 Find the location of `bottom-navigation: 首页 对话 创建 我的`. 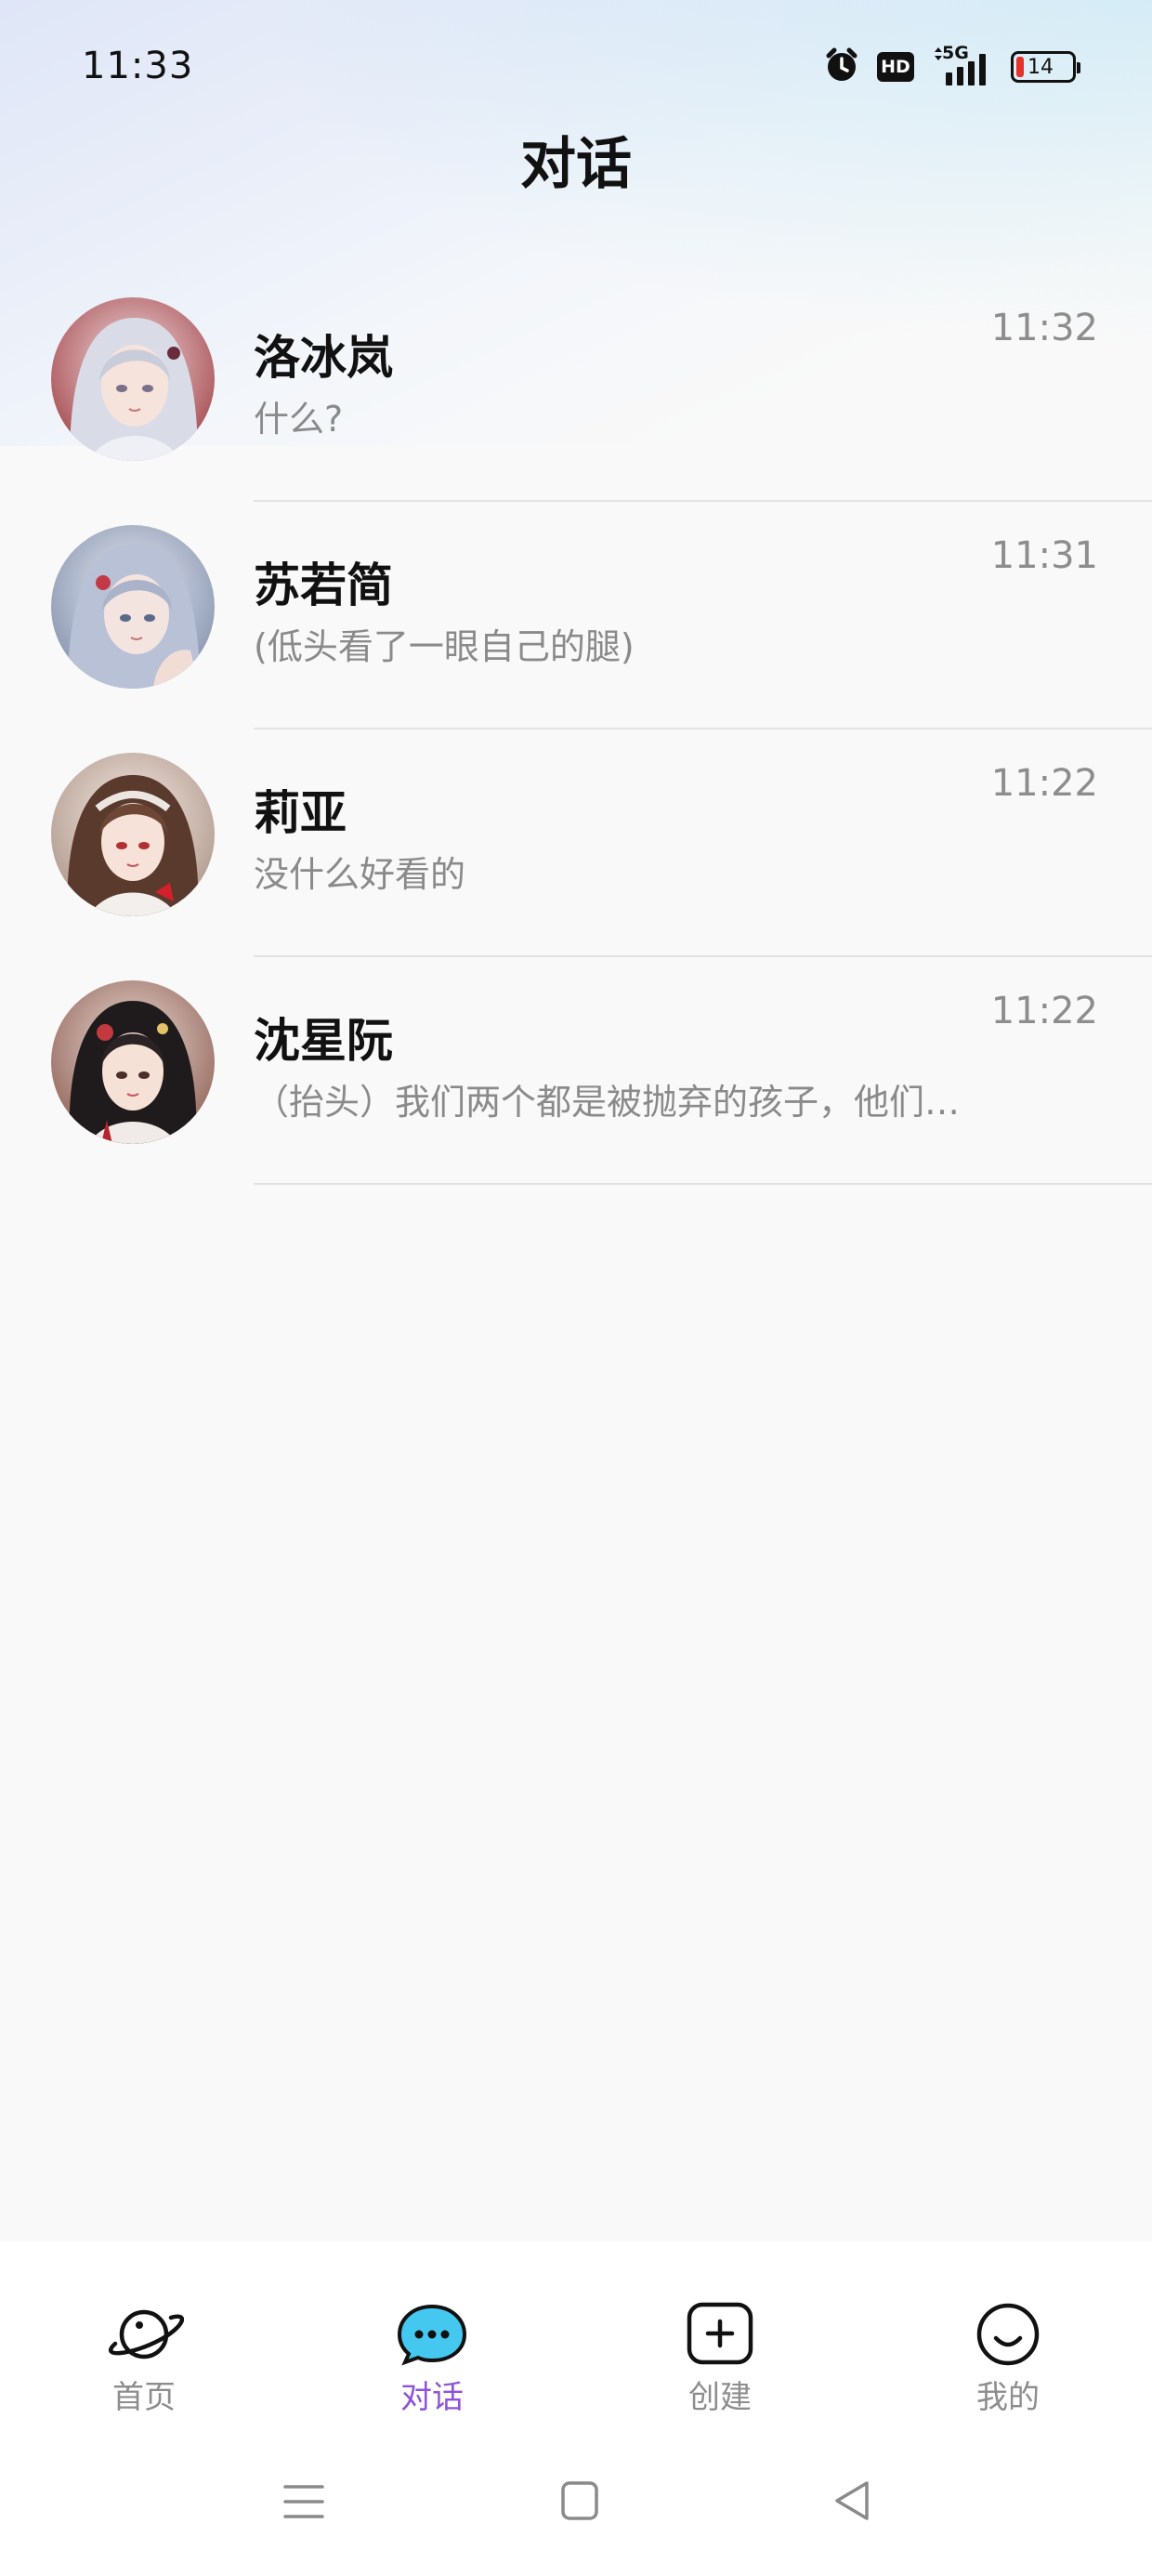

bottom-navigation: 首页 对话 创建 我的 is located at coordinates (576, 2408).